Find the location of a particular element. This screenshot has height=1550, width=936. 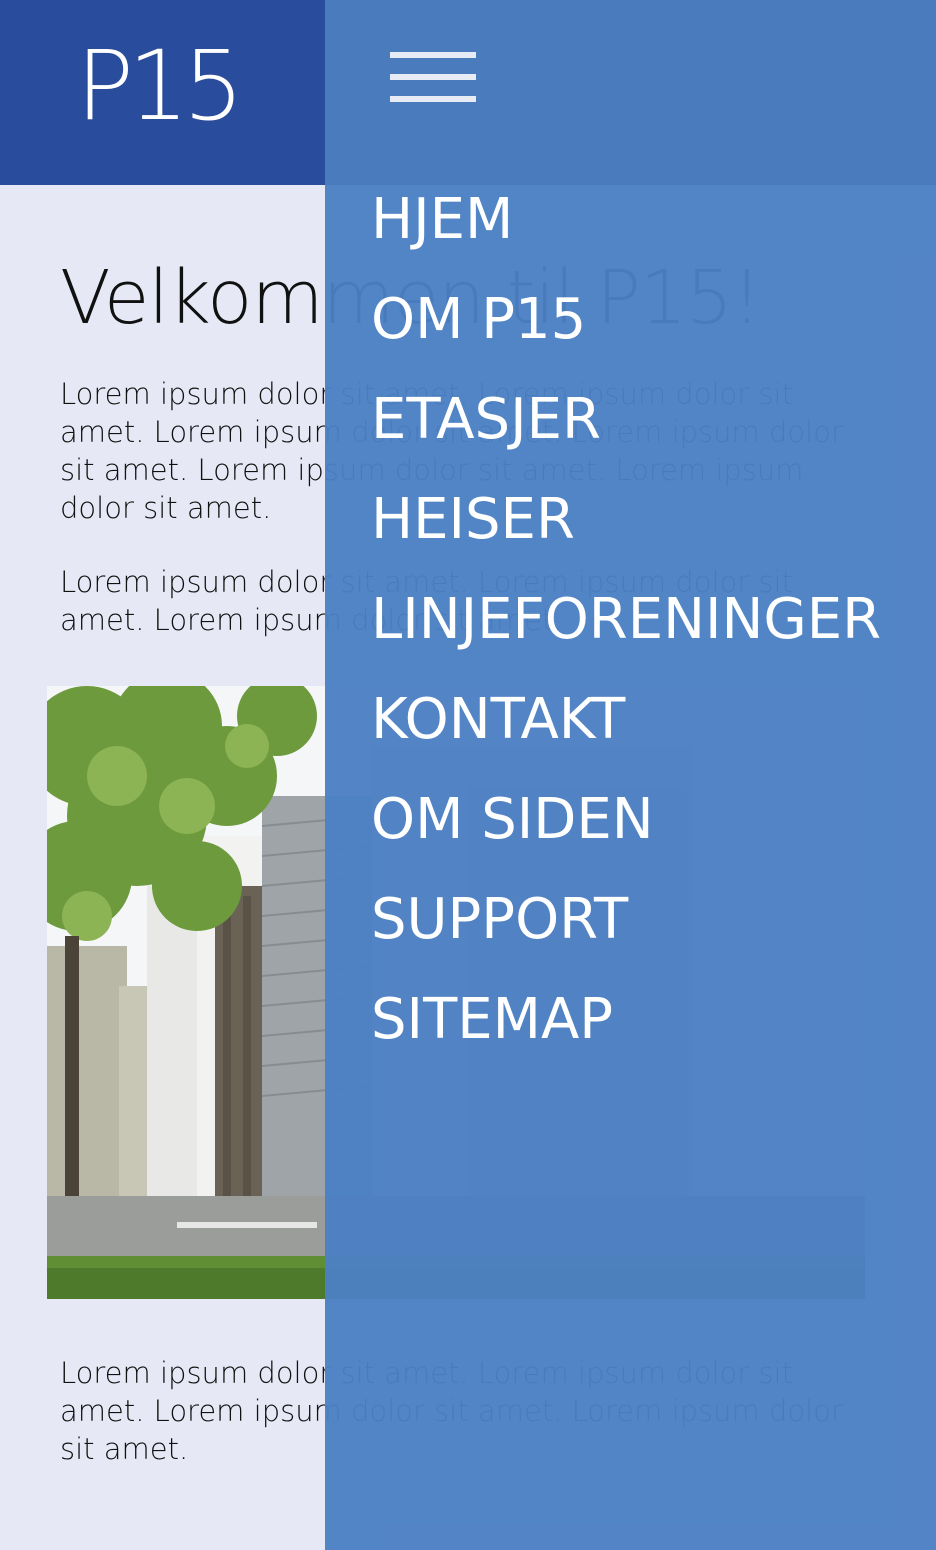

menu-item-etasjer: ETASJER is located at coordinates (626, 435).